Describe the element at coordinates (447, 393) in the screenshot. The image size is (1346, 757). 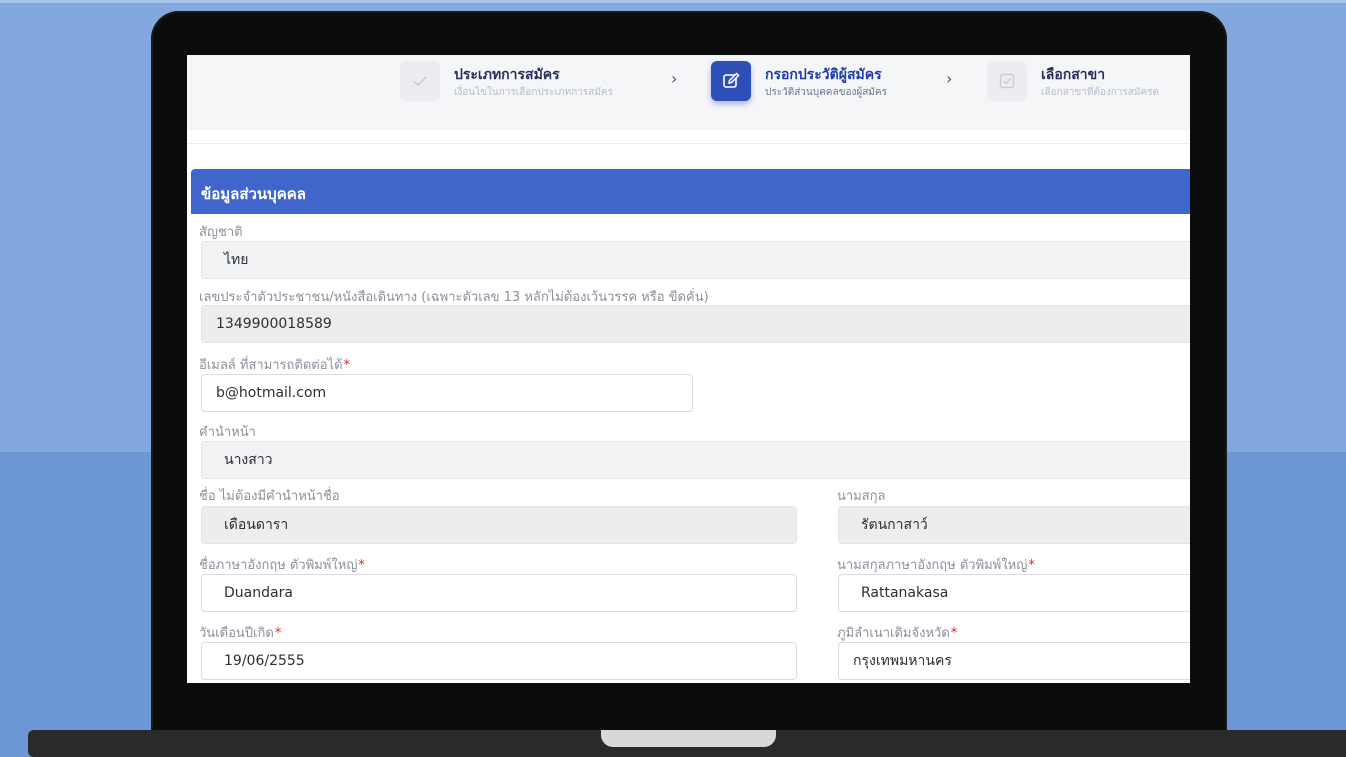
I see `email-field: b@hotmail.com` at that location.